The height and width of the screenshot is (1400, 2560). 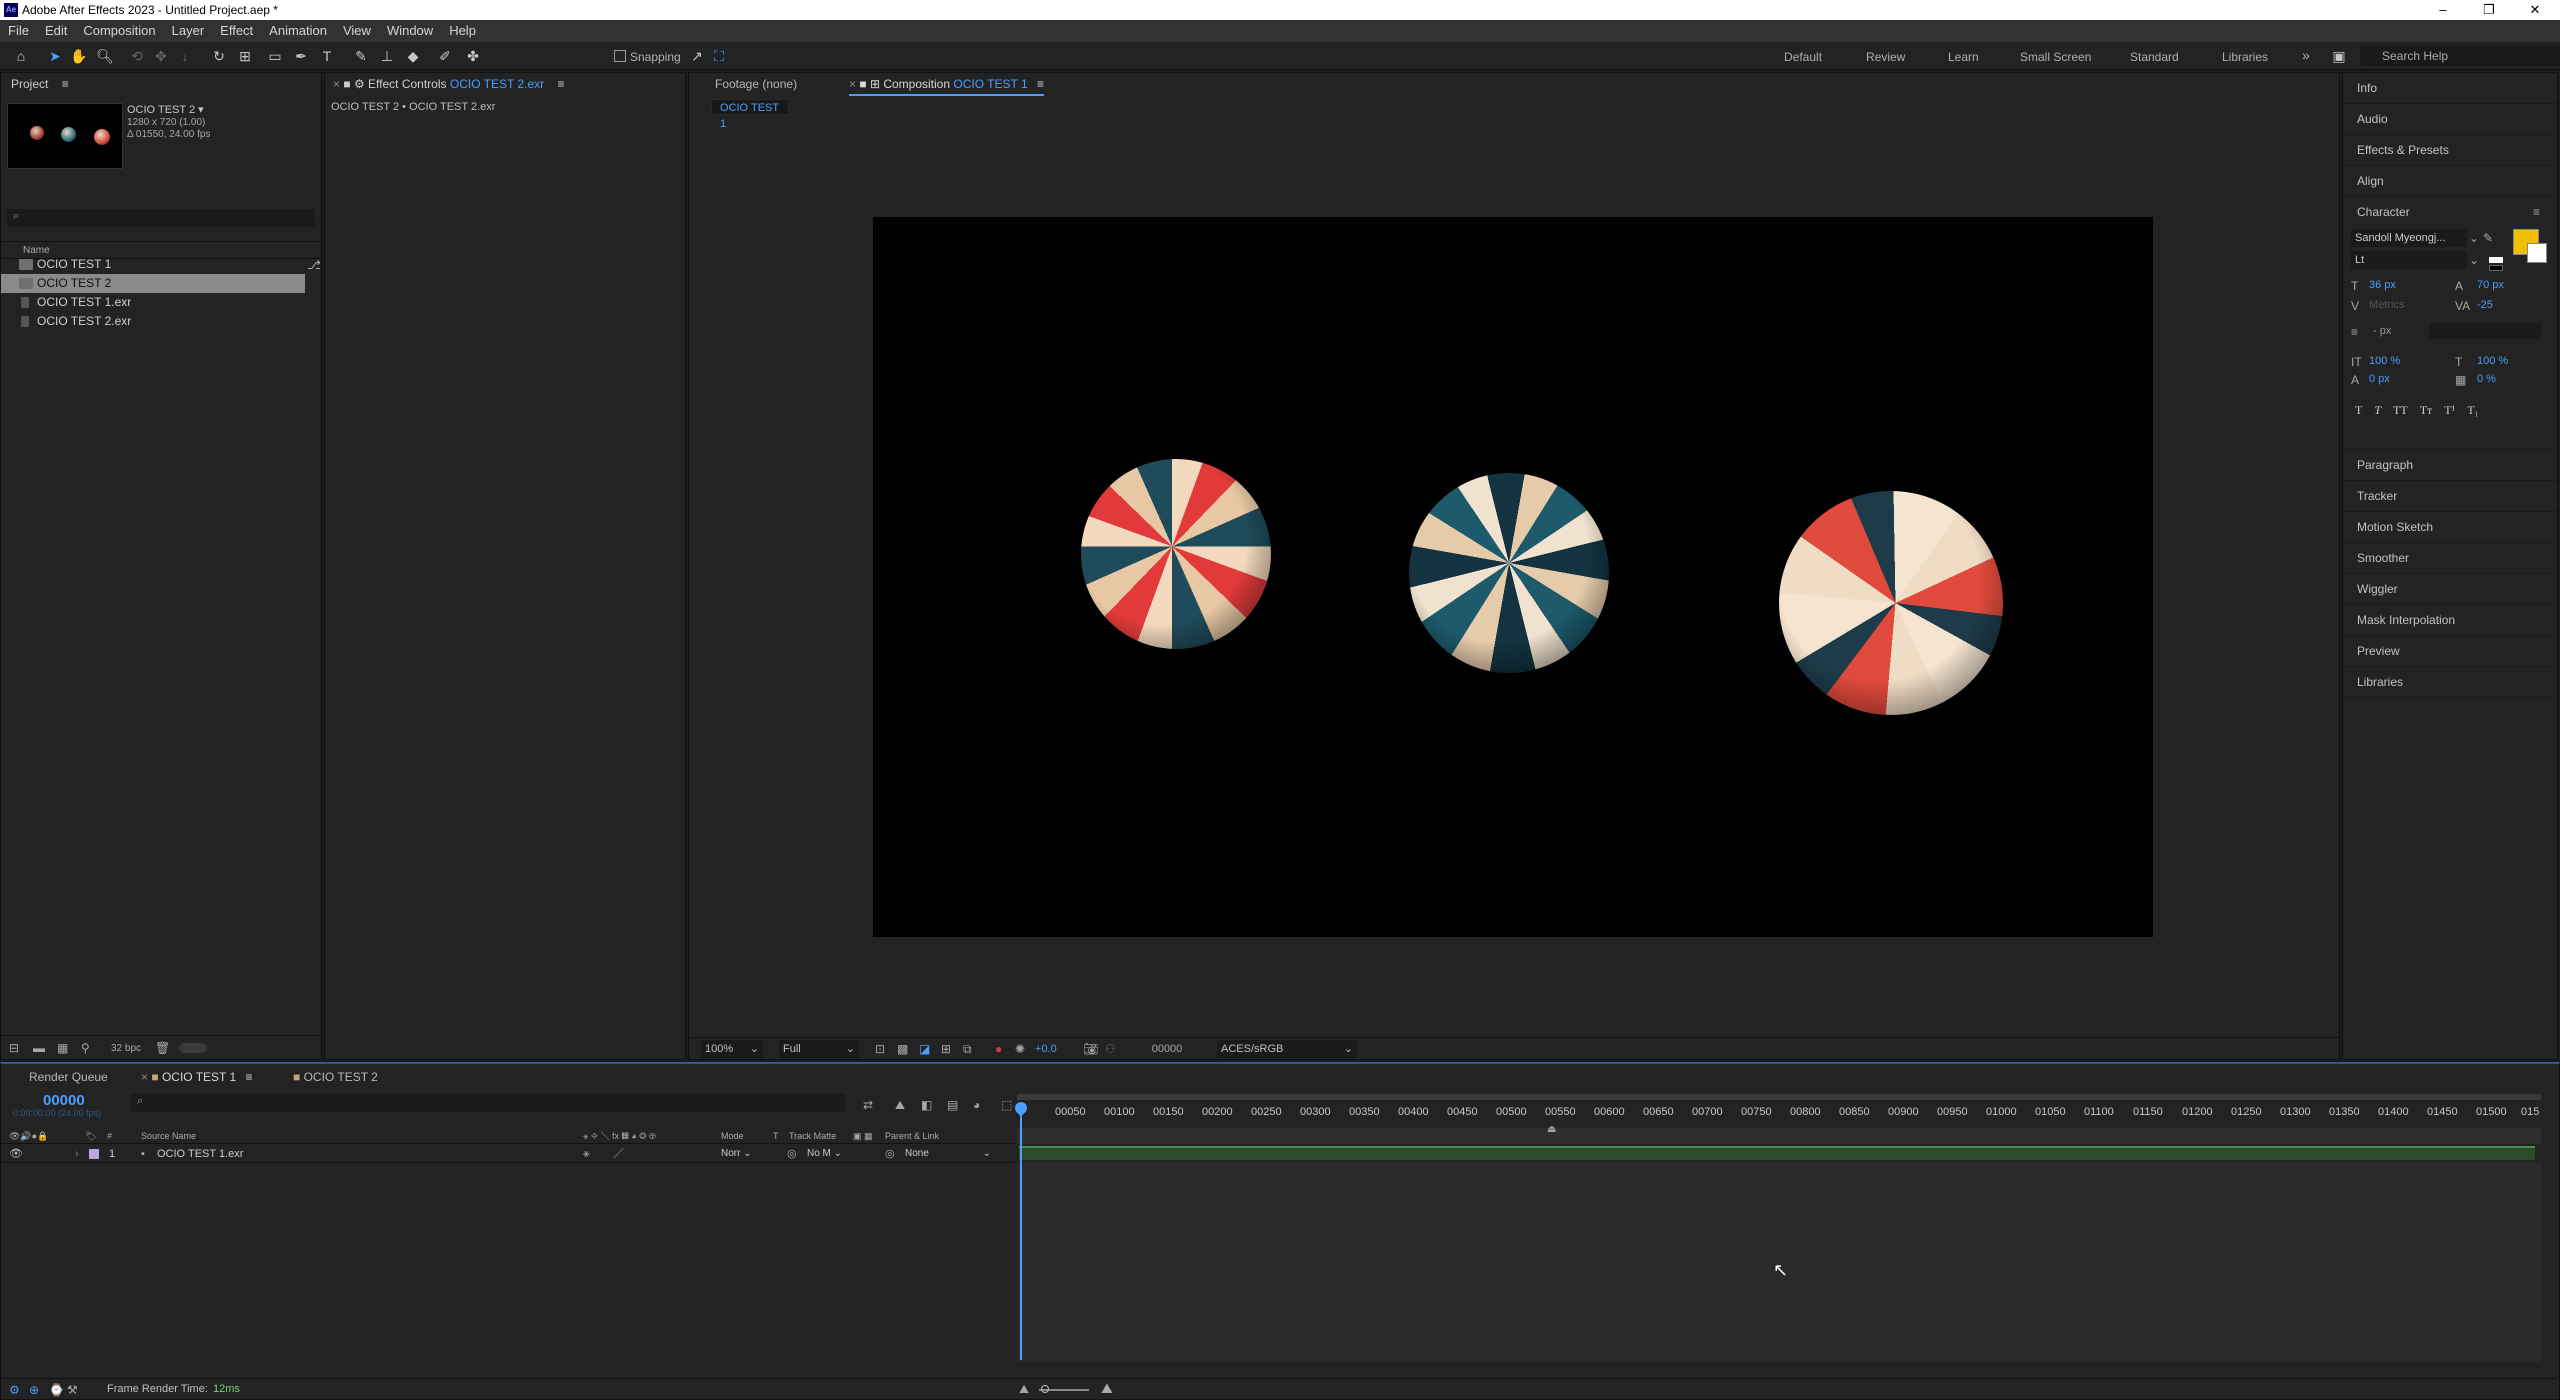 I want to click on zoom-dropdown: 100% ⌄, so click(x=732, y=1049).